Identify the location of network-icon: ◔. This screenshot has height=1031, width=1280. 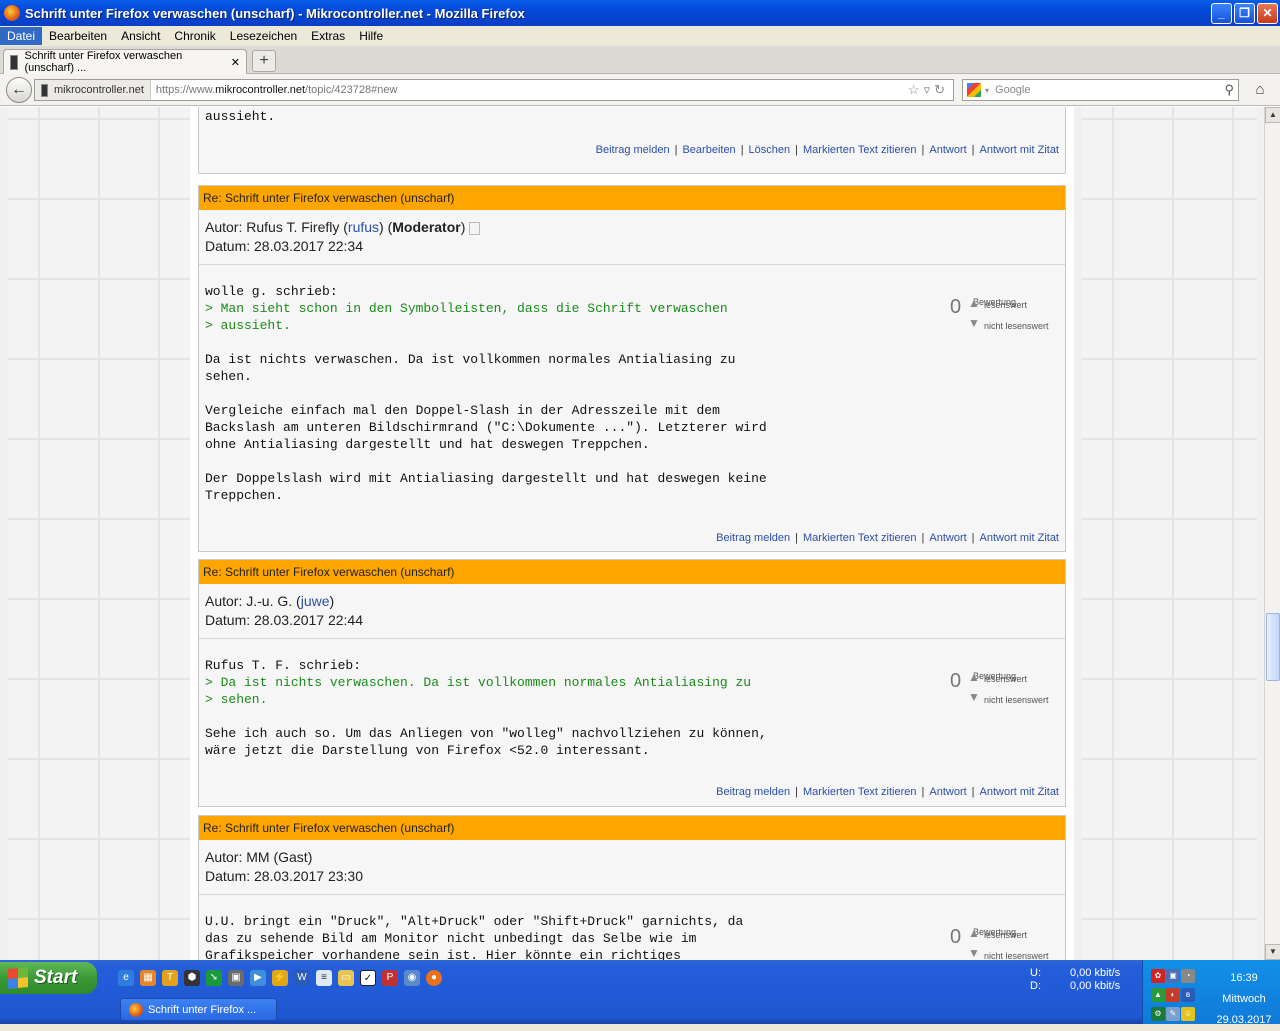
(1188, 976).